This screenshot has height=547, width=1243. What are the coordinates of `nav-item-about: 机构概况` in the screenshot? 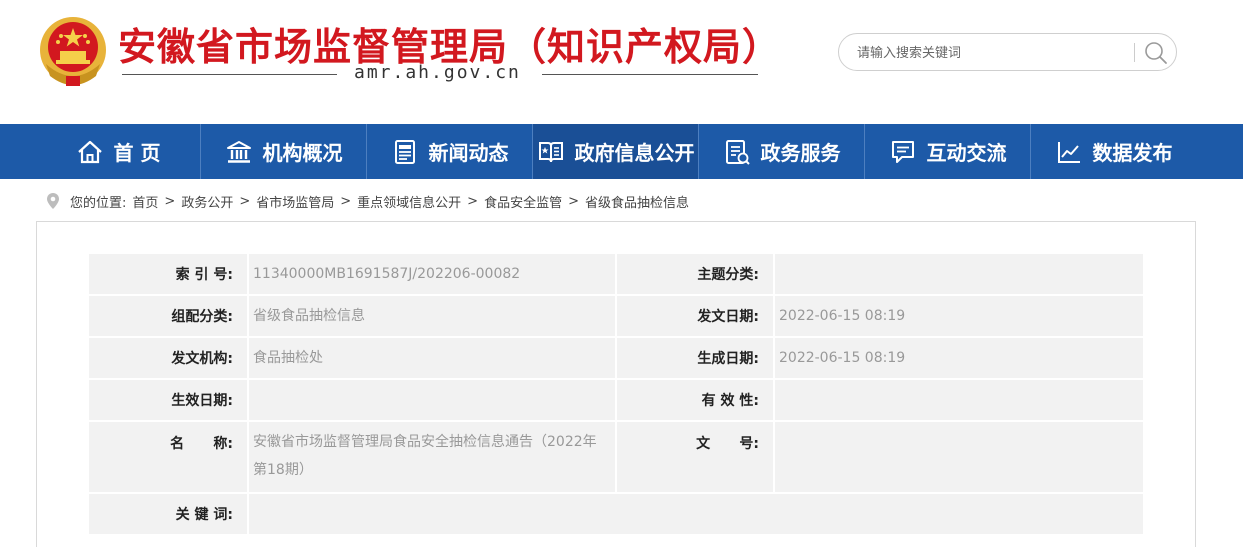 It's located at (283, 151).